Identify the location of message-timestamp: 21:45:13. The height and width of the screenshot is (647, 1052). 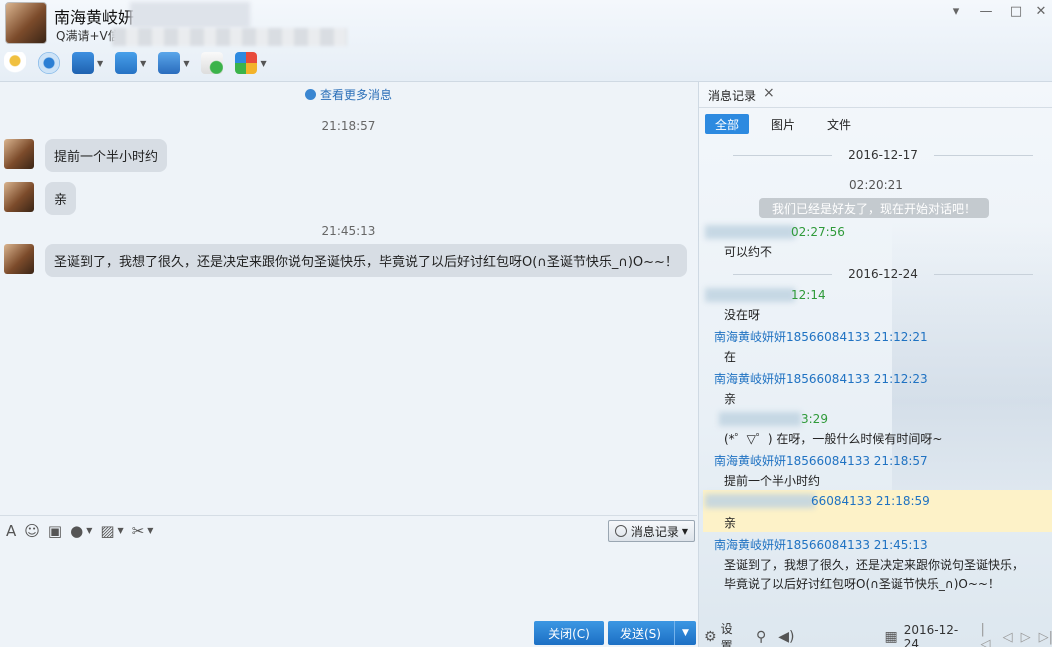
(348, 231).